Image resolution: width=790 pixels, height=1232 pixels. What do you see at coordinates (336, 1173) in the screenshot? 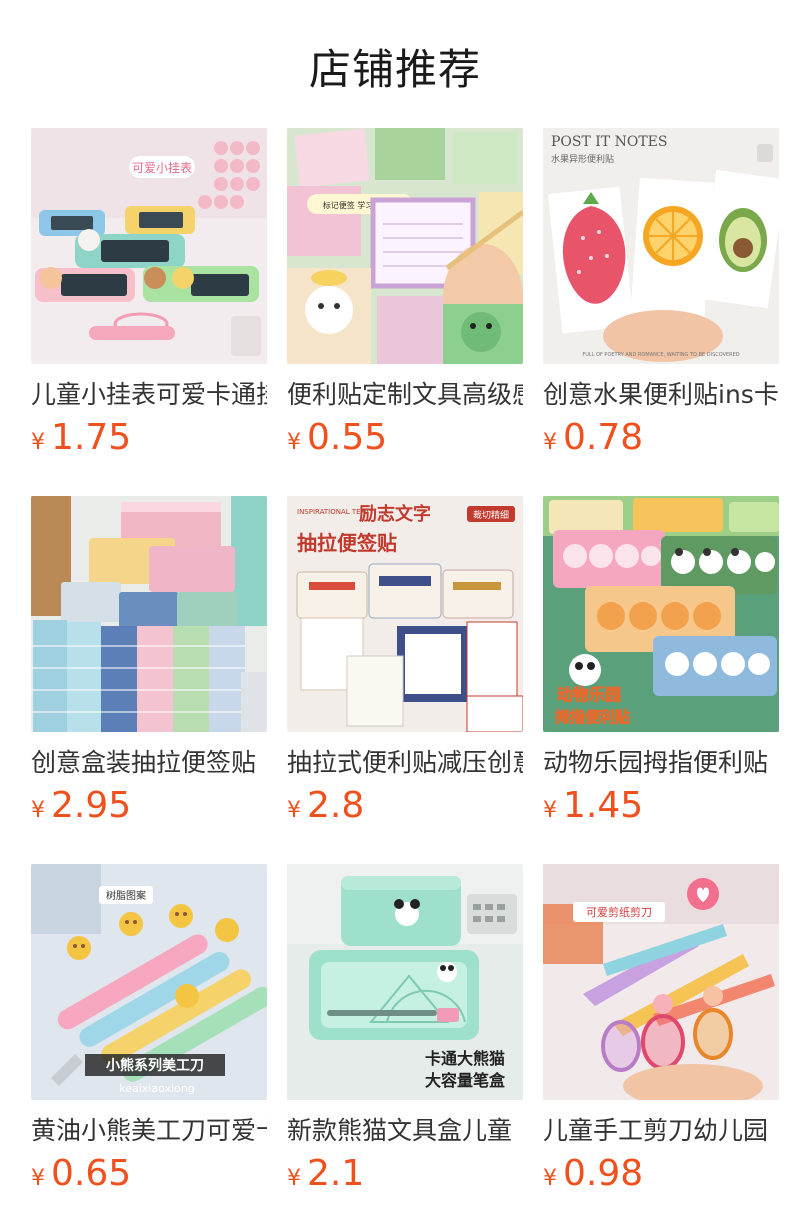
I see `price-value: 2.1` at bounding box center [336, 1173].